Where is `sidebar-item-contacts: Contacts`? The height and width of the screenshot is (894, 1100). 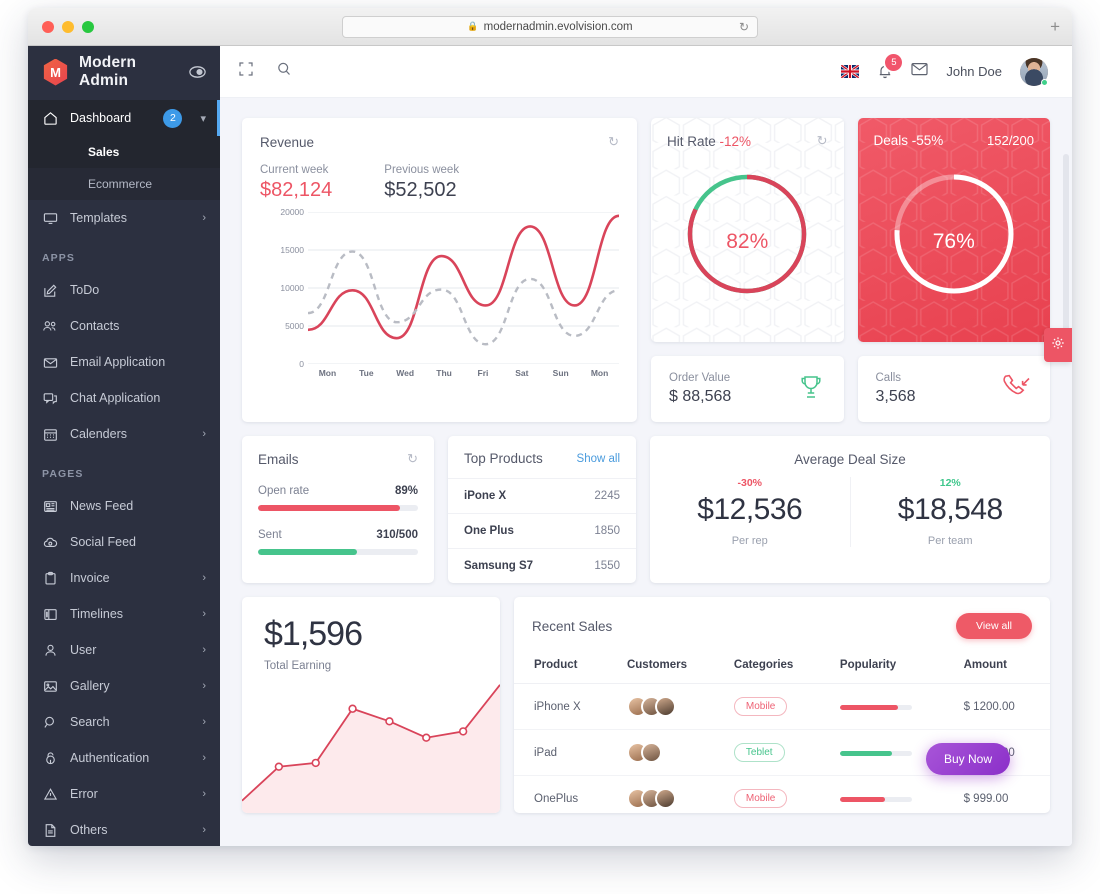
sidebar-item-contacts: Contacts is located at coordinates (124, 326).